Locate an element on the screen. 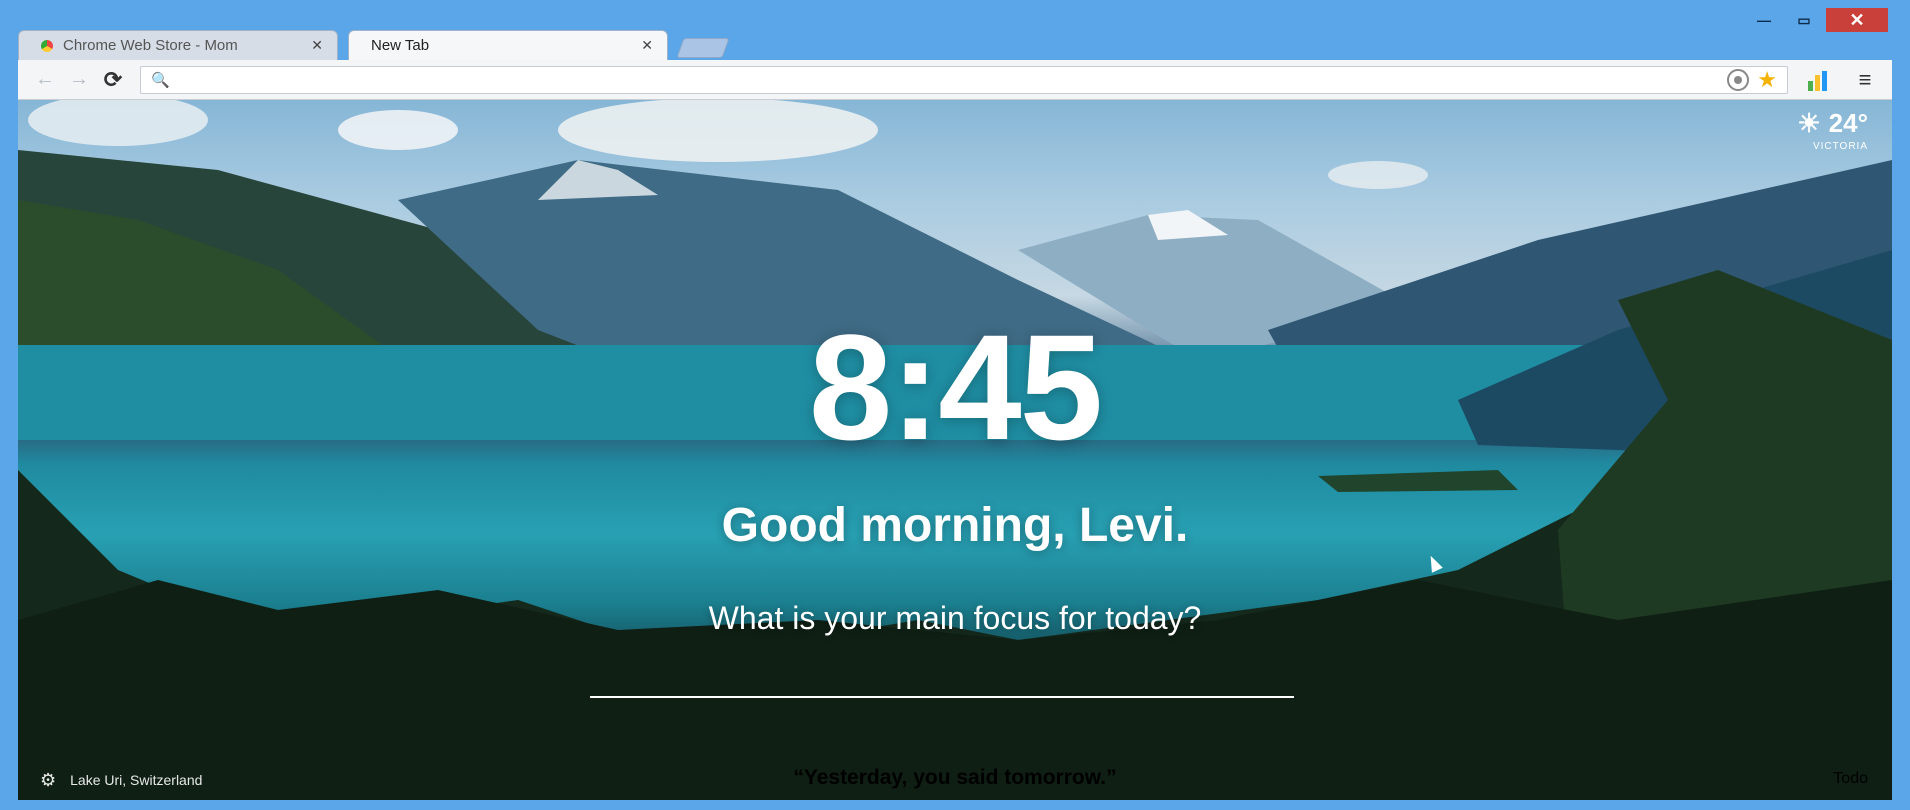 The image size is (1910, 810). tab-chrome-web-store: Chrome Web Store - Mom ✕ is located at coordinates (178, 45).